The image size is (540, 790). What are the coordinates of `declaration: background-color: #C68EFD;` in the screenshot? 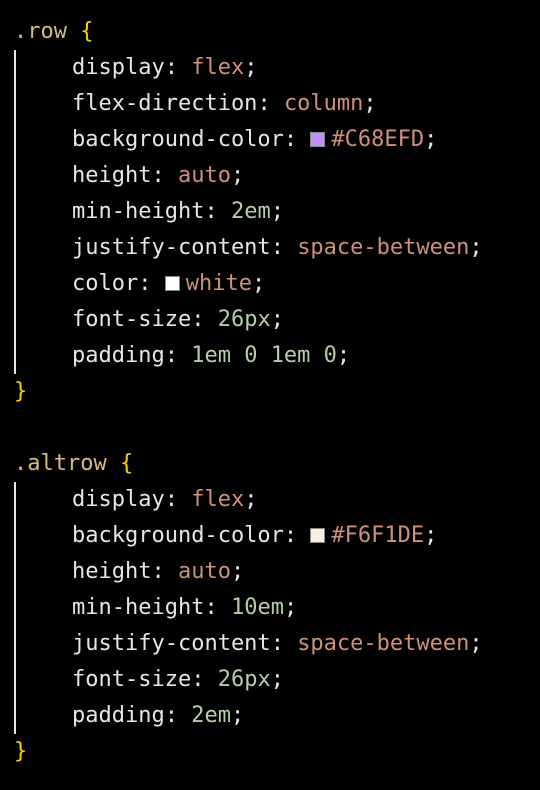 It's located at (255, 139).